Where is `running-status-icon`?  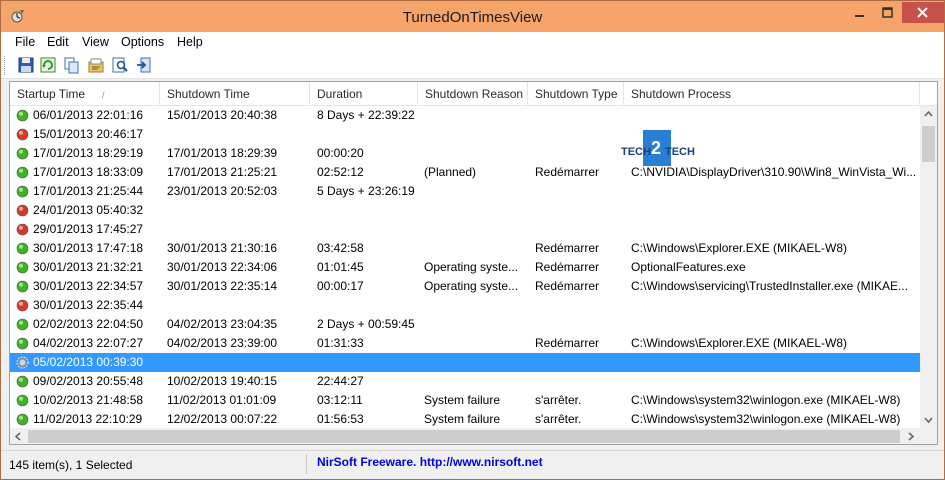 running-status-icon is located at coordinates (22, 362).